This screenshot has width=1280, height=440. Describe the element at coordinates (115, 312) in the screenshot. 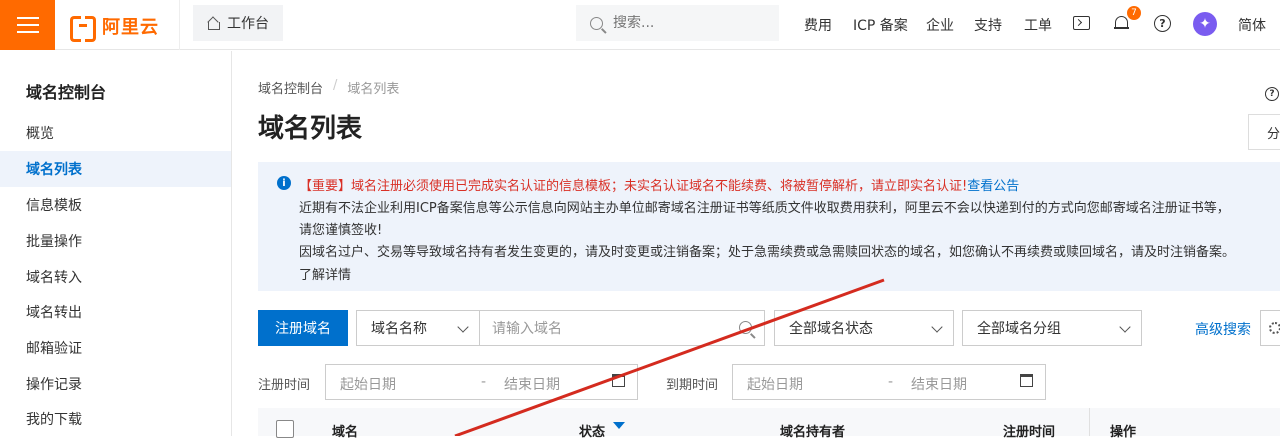

I see `sidebar-item-transfer-out: 域名转出` at that location.